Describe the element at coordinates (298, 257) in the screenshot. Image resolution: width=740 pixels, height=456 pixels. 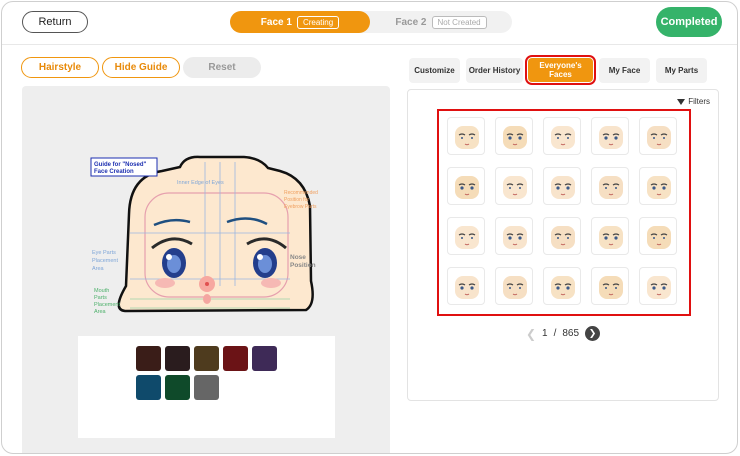
I see `nose-label: Nose` at that location.